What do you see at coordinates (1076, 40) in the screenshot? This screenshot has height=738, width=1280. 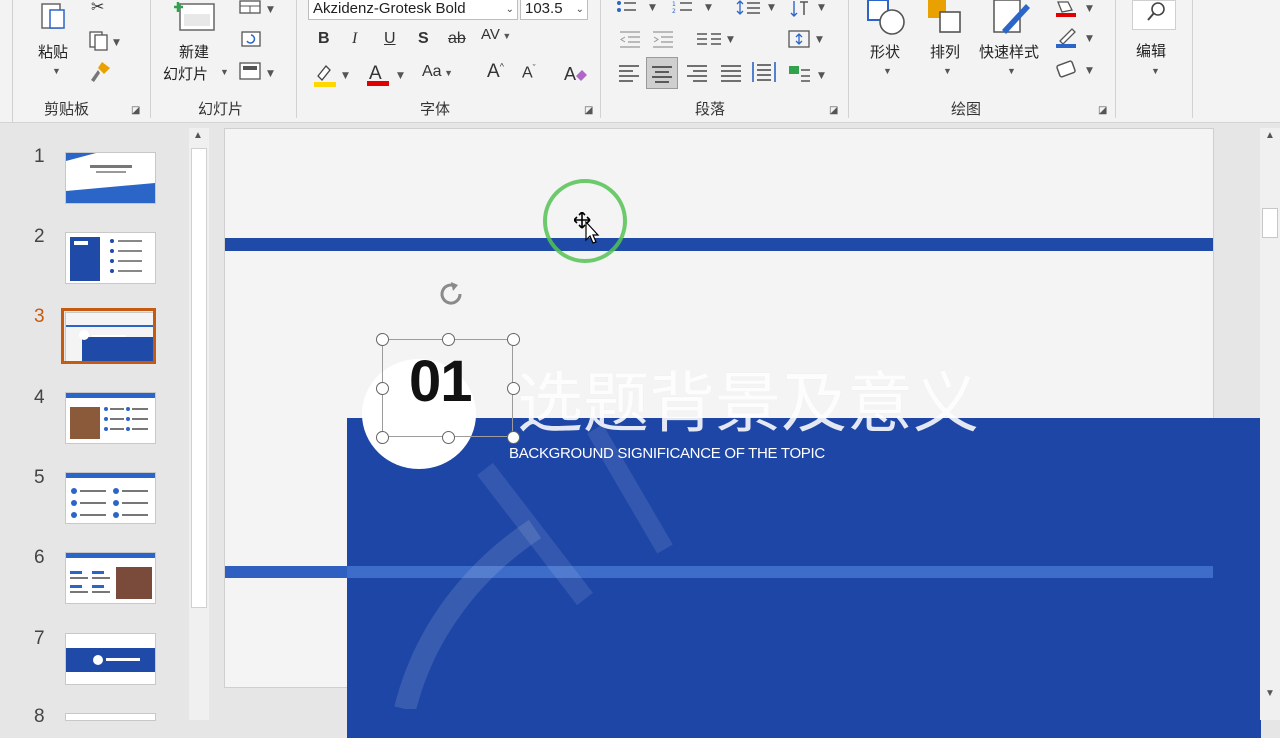 I see `shape-outline-button: ▼` at bounding box center [1076, 40].